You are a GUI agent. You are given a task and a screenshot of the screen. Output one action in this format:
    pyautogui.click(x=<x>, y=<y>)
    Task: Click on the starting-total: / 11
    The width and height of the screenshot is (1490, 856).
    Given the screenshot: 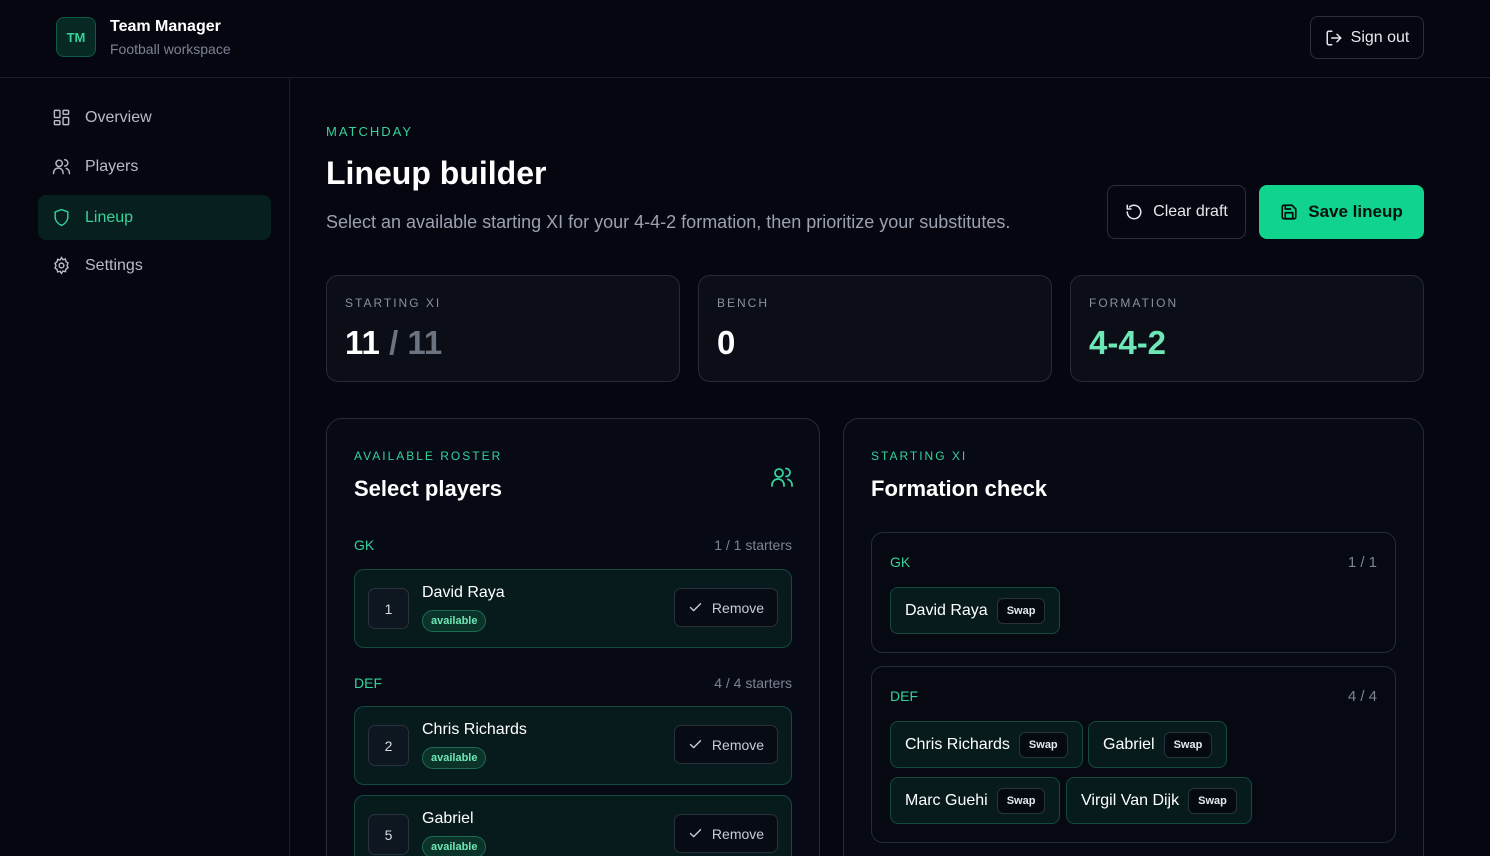 What is the action you would take?
    pyautogui.click(x=416, y=342)
    